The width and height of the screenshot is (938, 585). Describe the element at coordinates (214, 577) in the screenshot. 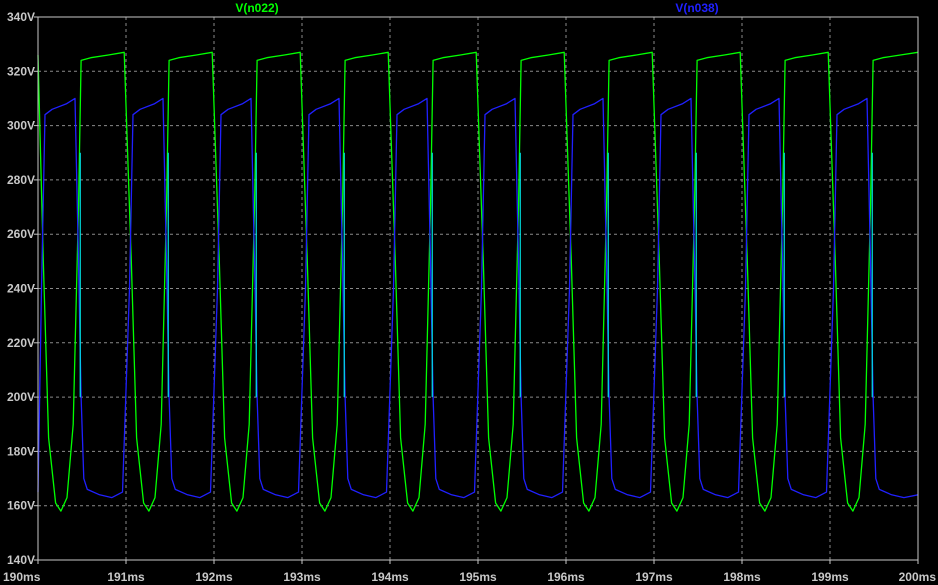

I see `x-tick-label: 192ms` at that location.